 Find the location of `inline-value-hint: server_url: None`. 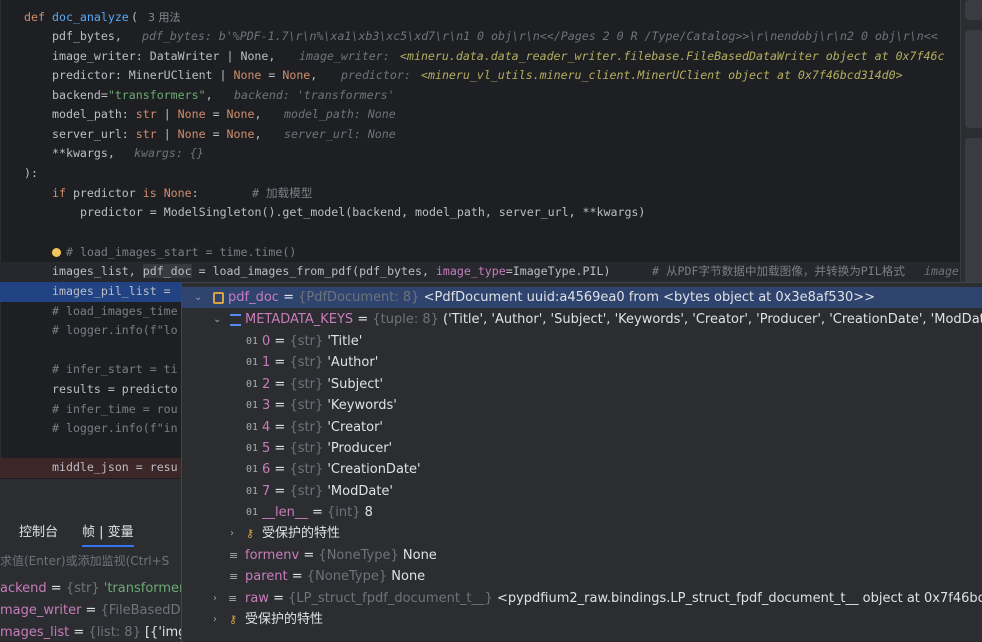

inline-value-hint: server_url: None is located at coordinates (340, 134).